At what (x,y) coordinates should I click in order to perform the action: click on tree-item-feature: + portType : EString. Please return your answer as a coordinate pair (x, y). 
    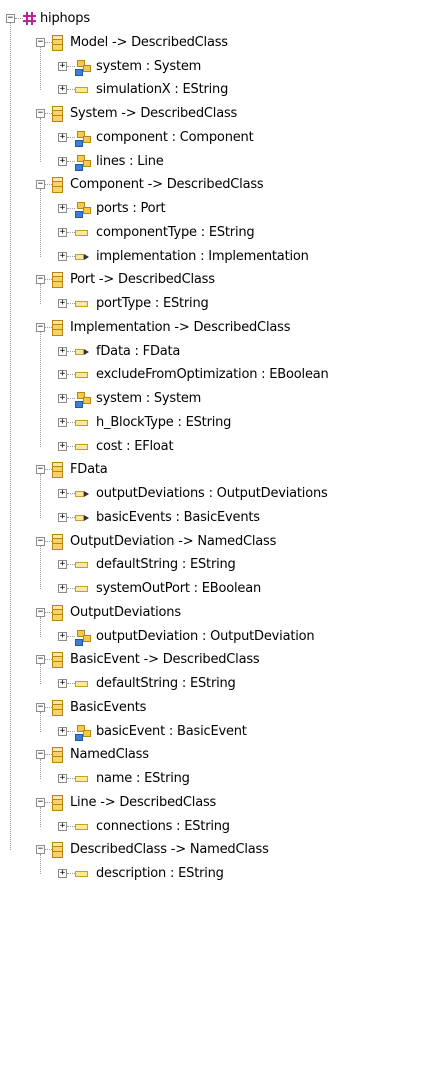
    Looking at the image, I should click on (220, 305).